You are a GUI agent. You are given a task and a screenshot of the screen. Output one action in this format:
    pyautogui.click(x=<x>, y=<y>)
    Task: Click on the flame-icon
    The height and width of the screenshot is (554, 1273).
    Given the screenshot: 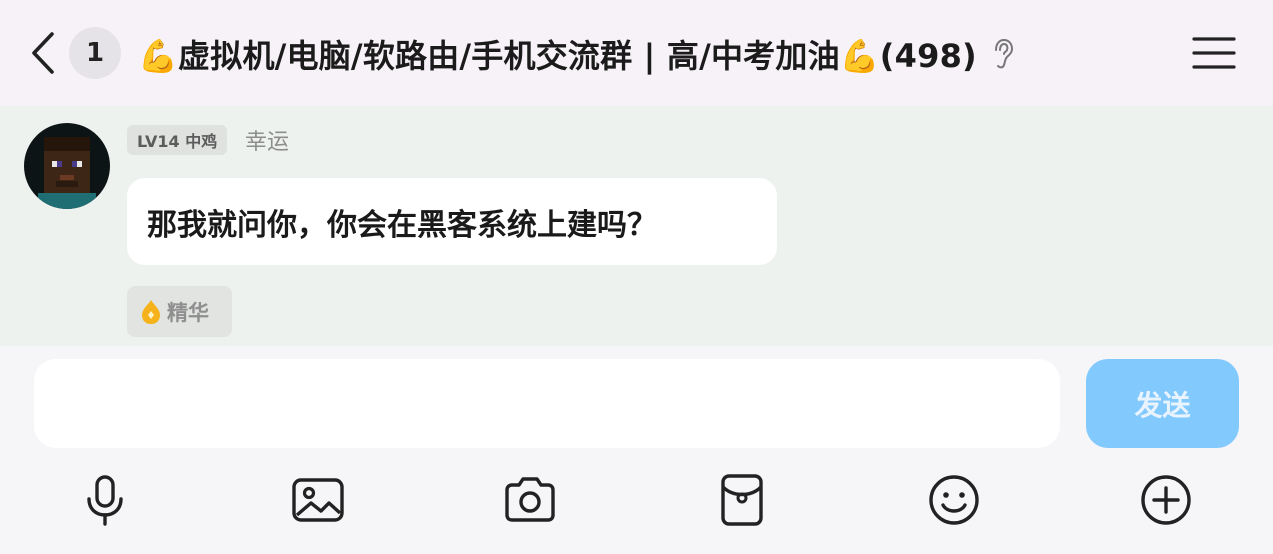 What is the action you would take?
    pyautogui.click(x=151, y=311)
    